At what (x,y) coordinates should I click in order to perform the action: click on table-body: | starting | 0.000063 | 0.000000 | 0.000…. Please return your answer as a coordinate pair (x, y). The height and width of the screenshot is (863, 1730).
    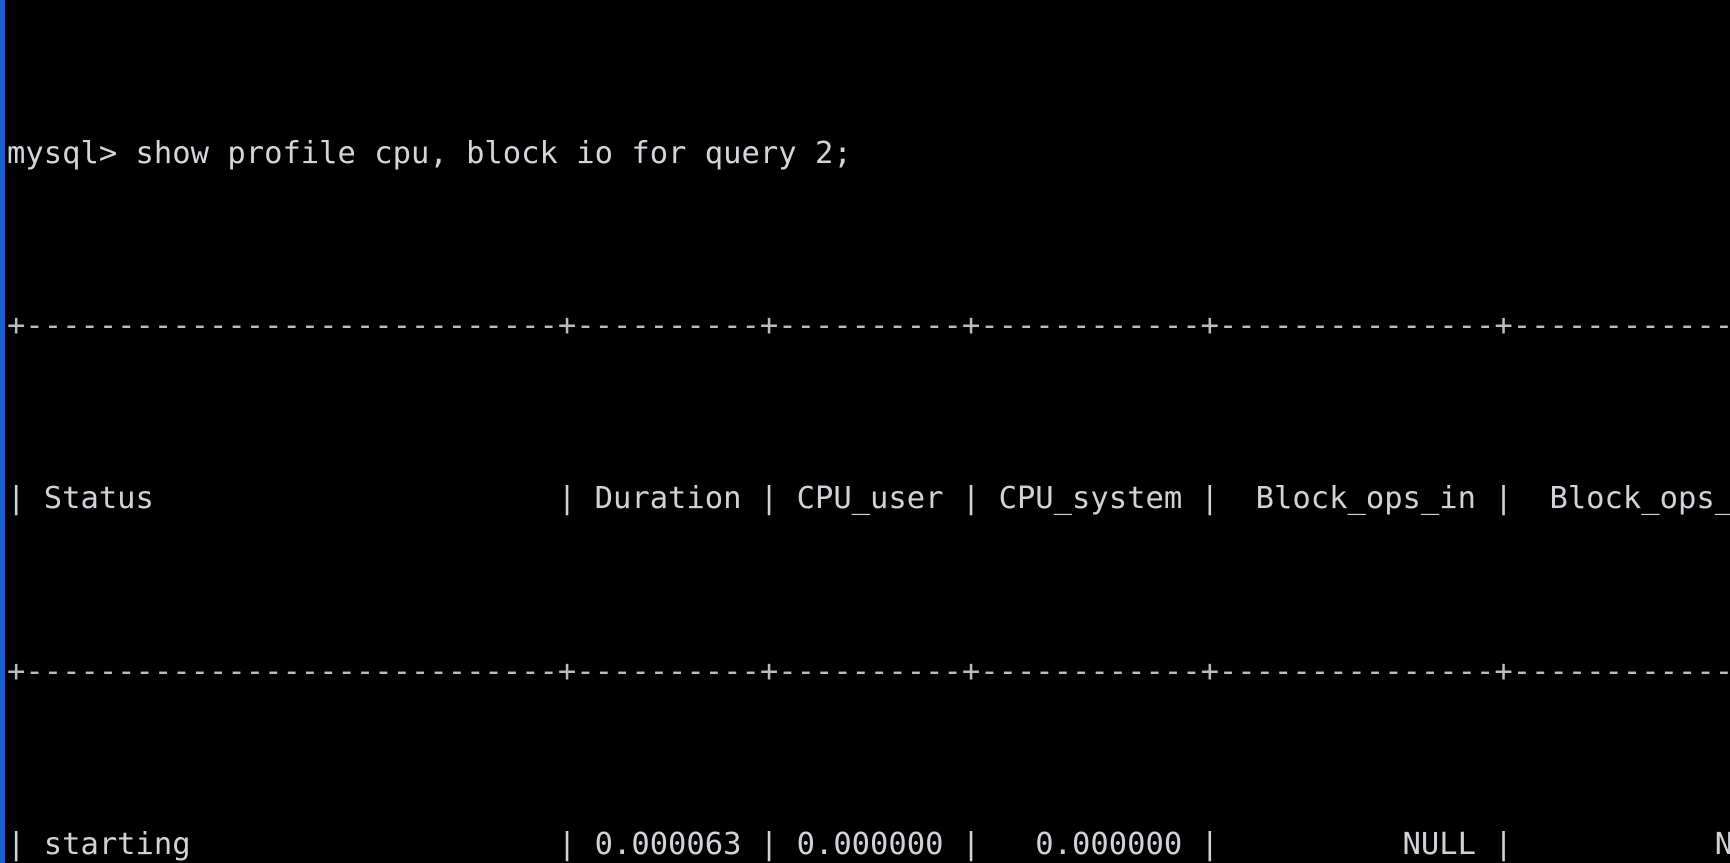
    Looking at the image, I should click on (868, 843).